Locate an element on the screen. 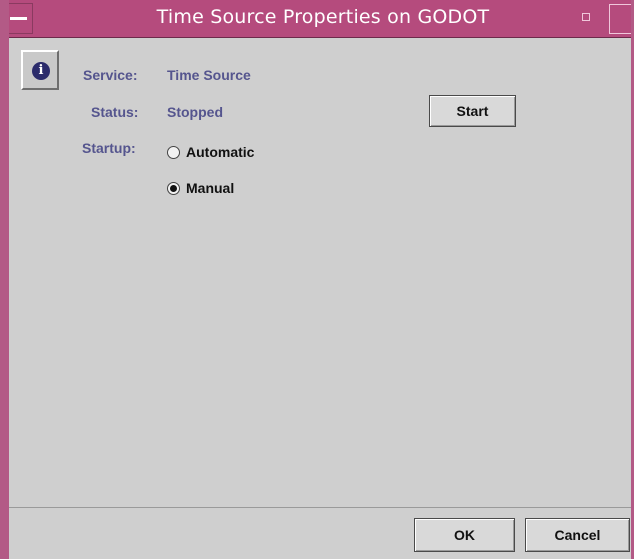  info-glyph: i is located at coordinates (41, 71).